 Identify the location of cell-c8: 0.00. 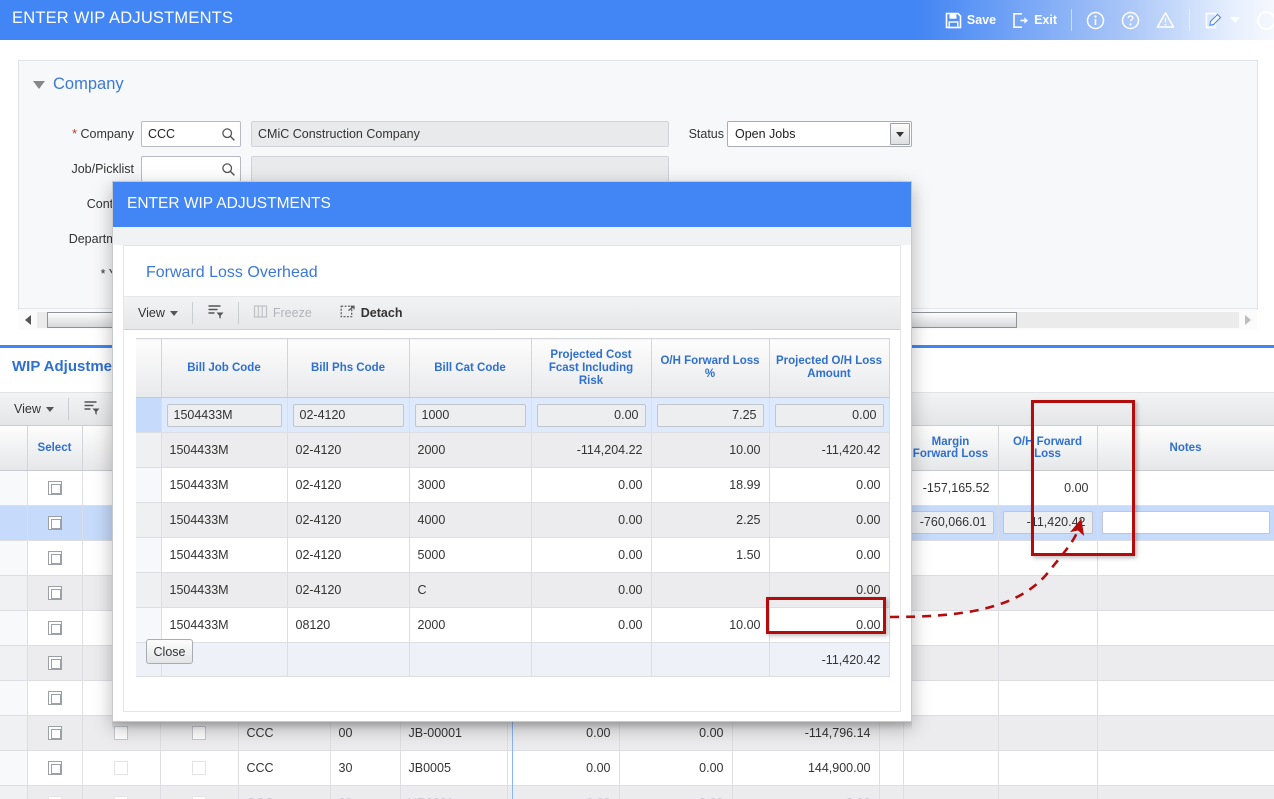
(676, 792).